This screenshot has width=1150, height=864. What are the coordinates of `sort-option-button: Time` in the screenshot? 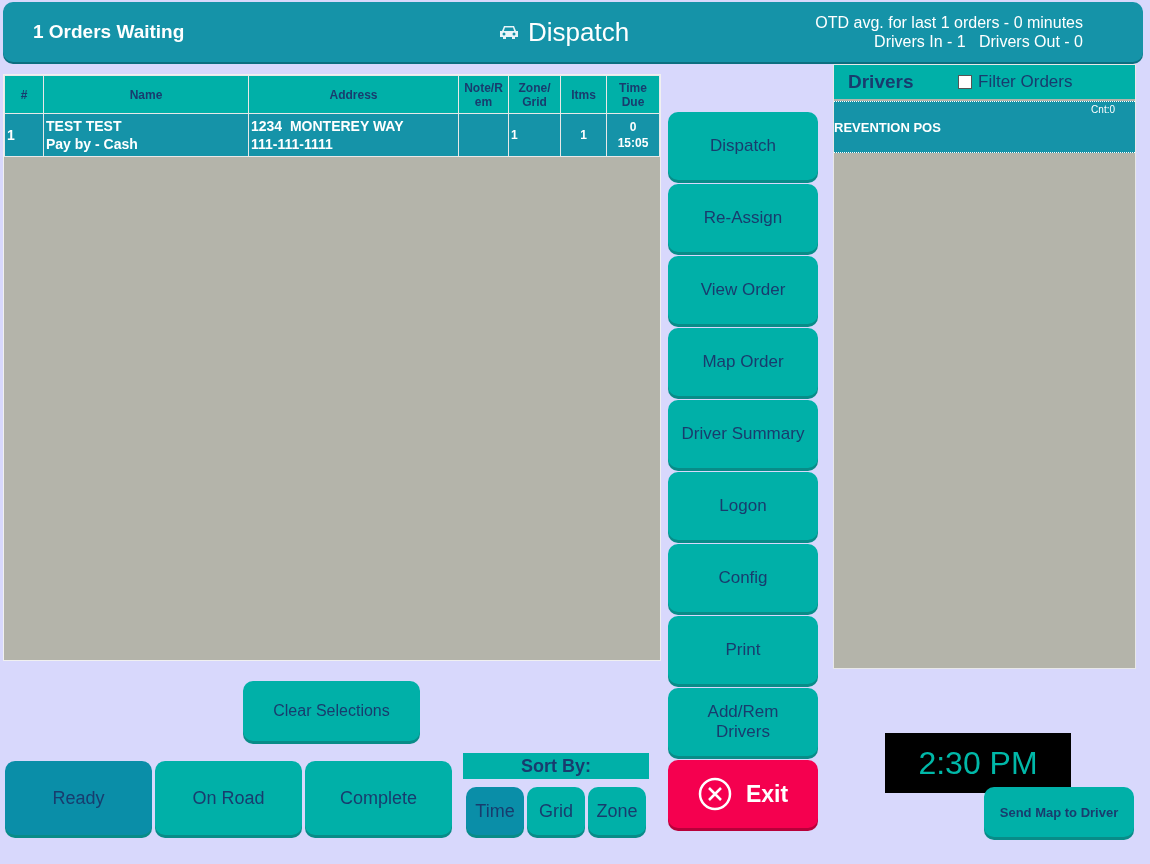 It's located at (495, 811).